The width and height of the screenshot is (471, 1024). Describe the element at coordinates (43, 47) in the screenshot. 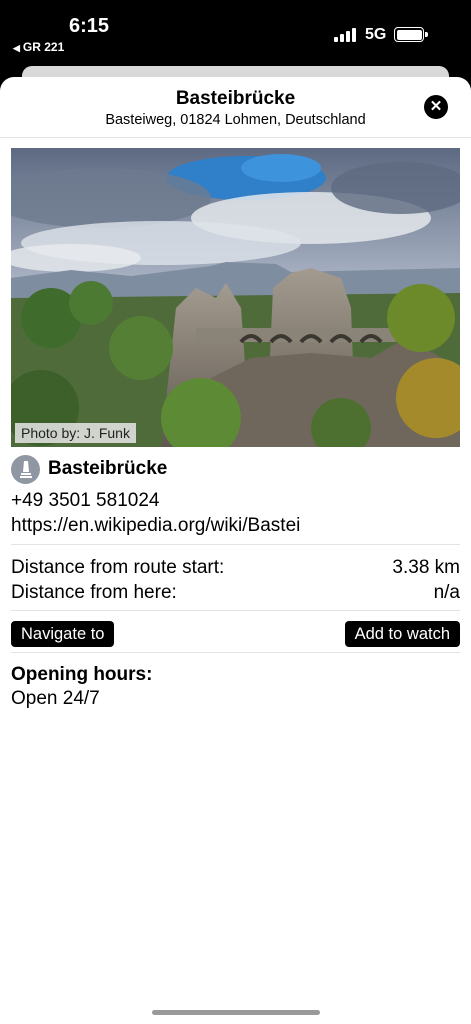

I see `back-app-label: GR 221` at that location.